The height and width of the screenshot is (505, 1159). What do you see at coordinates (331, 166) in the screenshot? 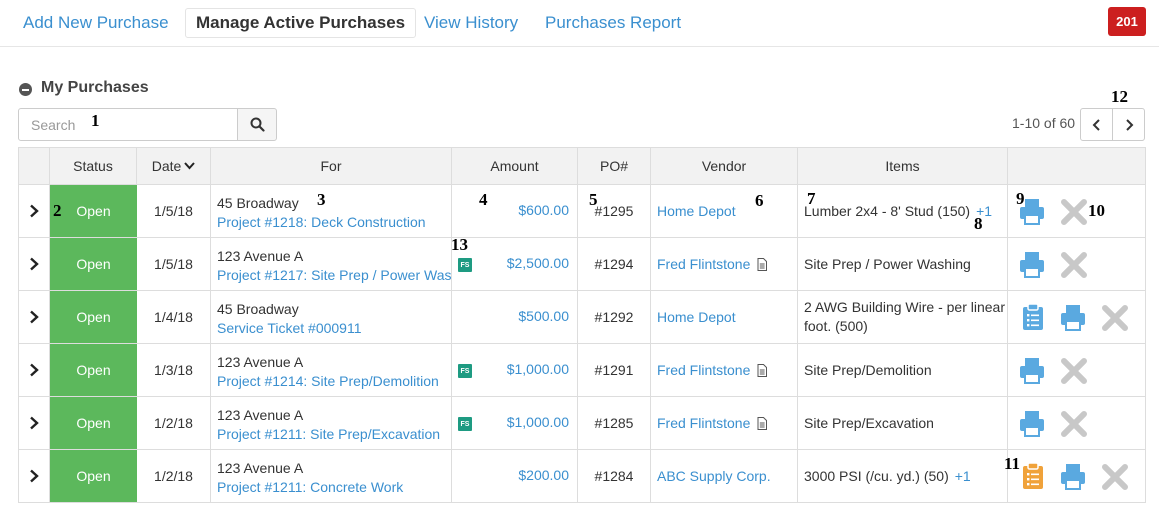
I see `header-for: For` at bounding box center [331, 166].